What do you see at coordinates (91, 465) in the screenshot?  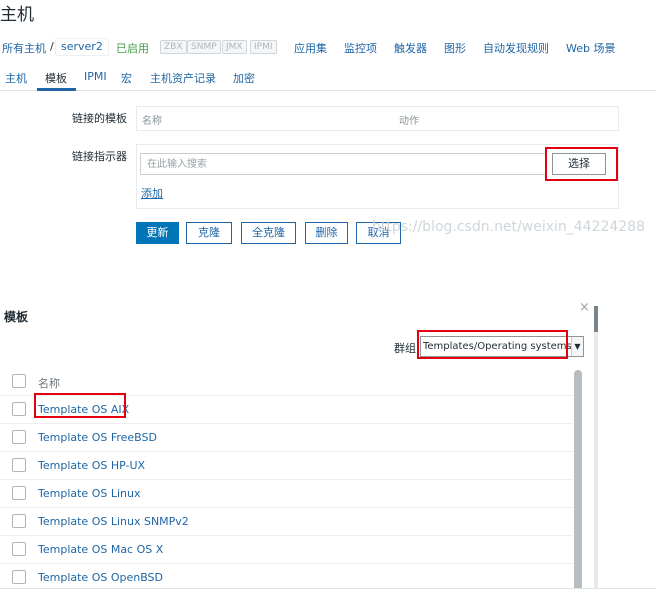 I see `template-link: Template OS HP-UX` at bounding box center [91, 465].